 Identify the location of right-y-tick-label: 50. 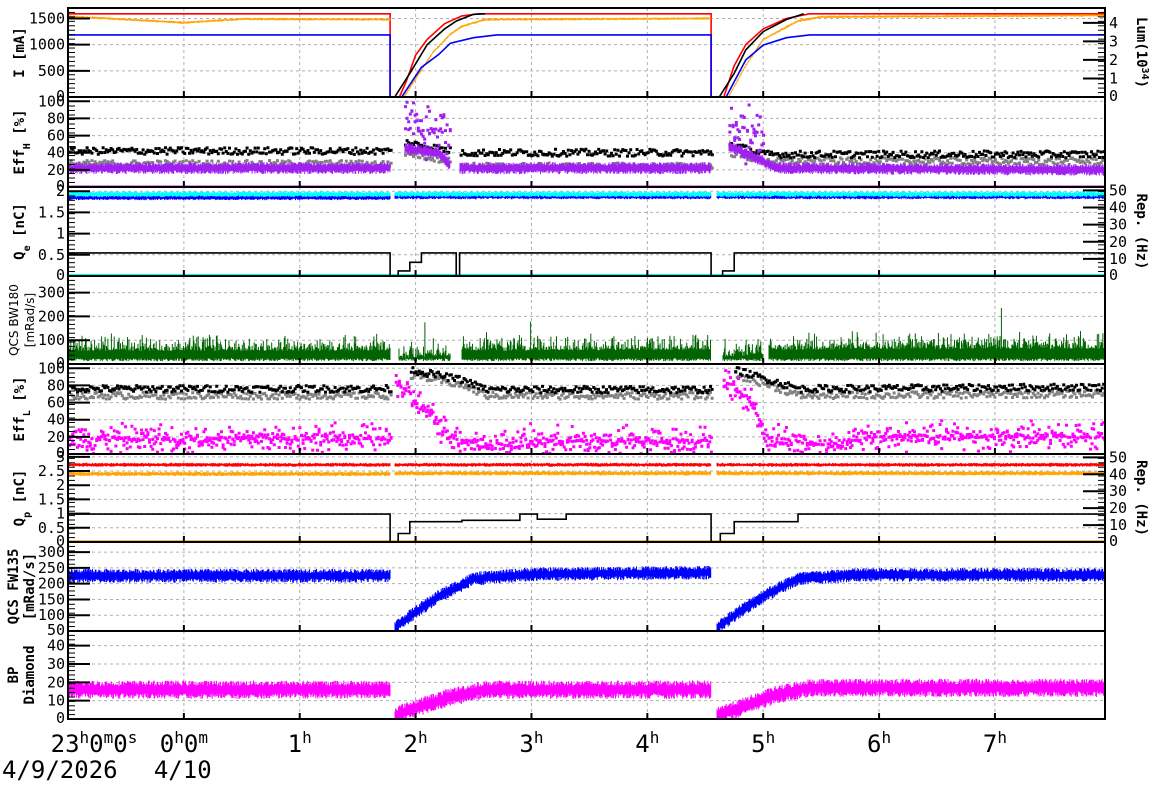
(1118, 457).